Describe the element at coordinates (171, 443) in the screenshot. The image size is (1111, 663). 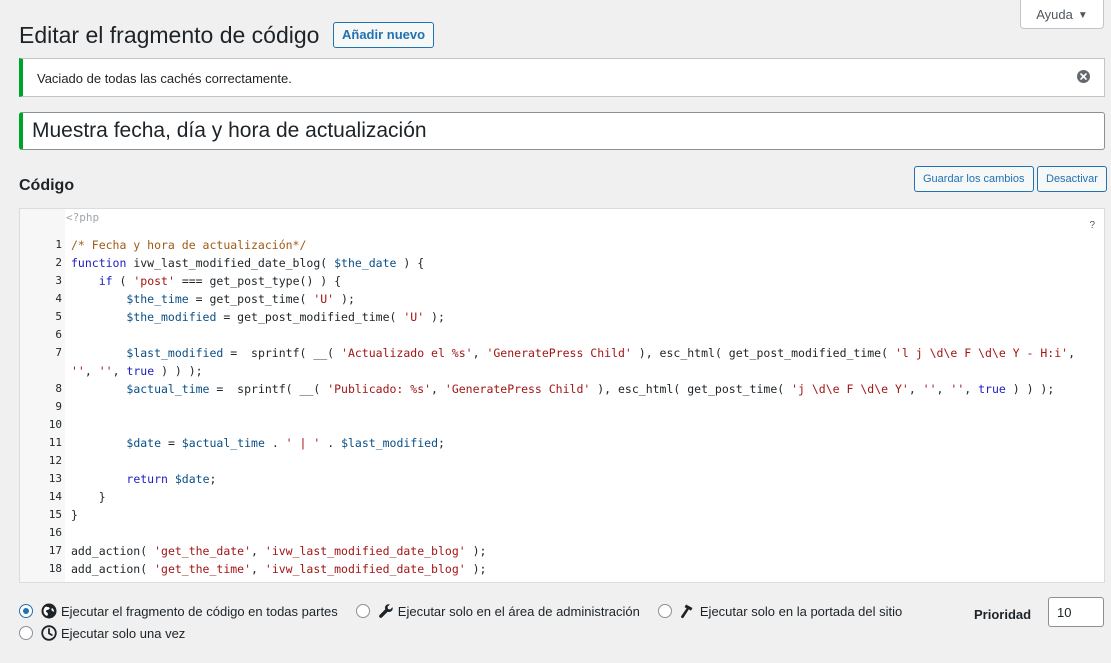
I see `code-token: =` at that location.